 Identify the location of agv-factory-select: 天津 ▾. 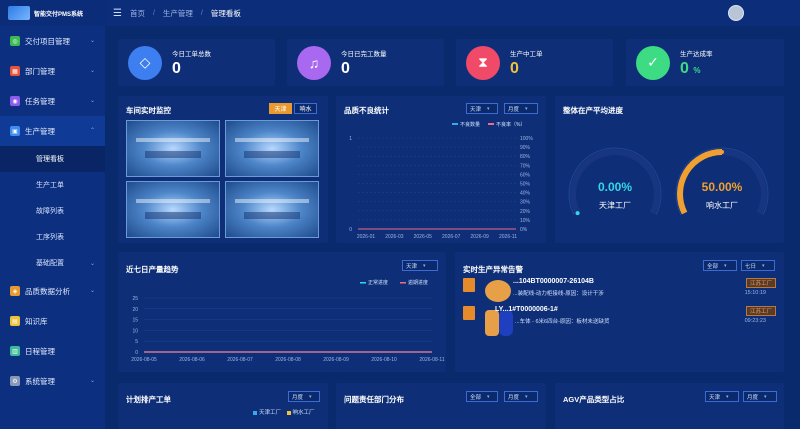
(722, 396).